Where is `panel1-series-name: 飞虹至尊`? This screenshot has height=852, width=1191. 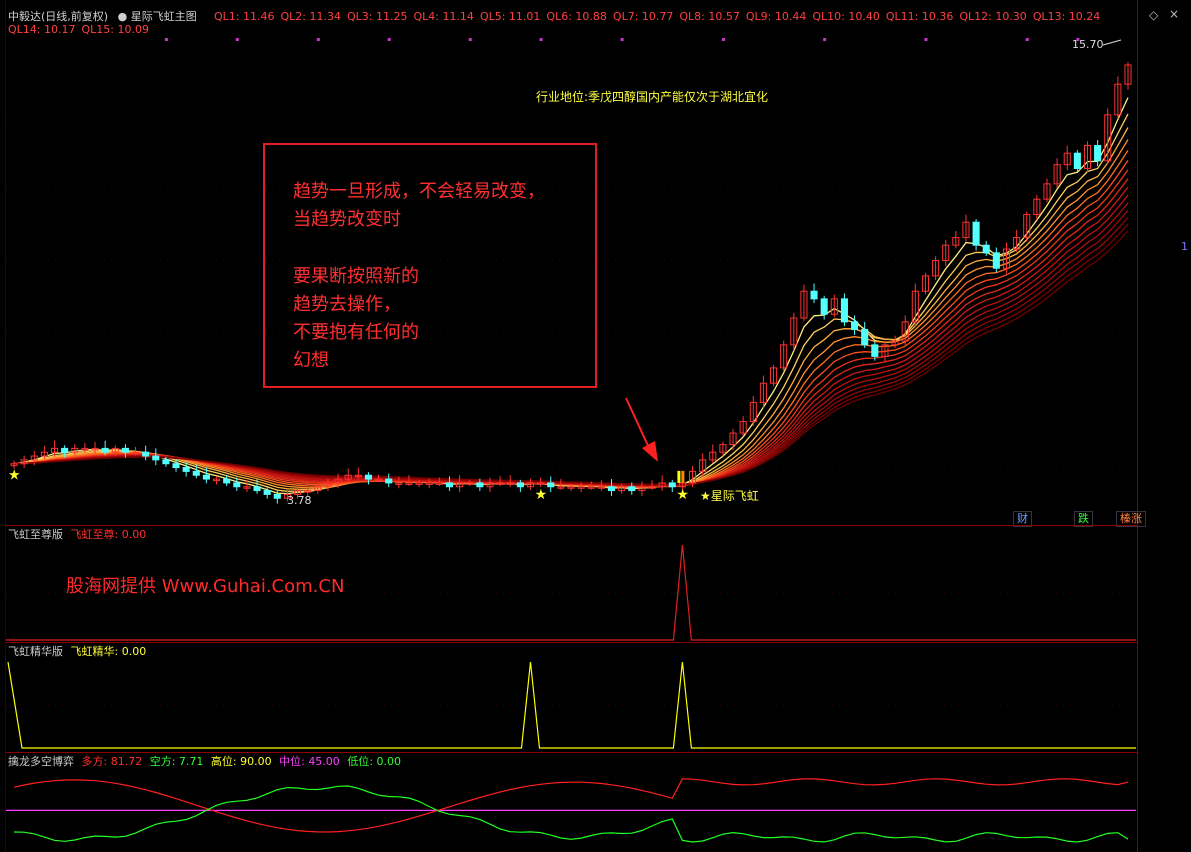 panel1-series-name: 飞虹至尊 is located at coordinates (92, 534).